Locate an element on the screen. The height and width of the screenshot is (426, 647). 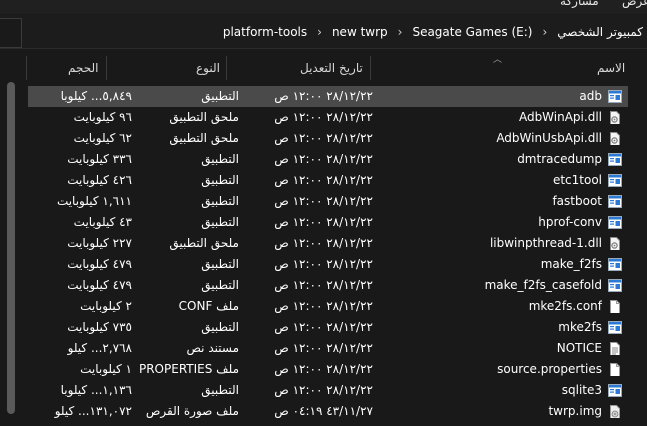
file-name: sqlite3 is located at coordinates (581, 390).